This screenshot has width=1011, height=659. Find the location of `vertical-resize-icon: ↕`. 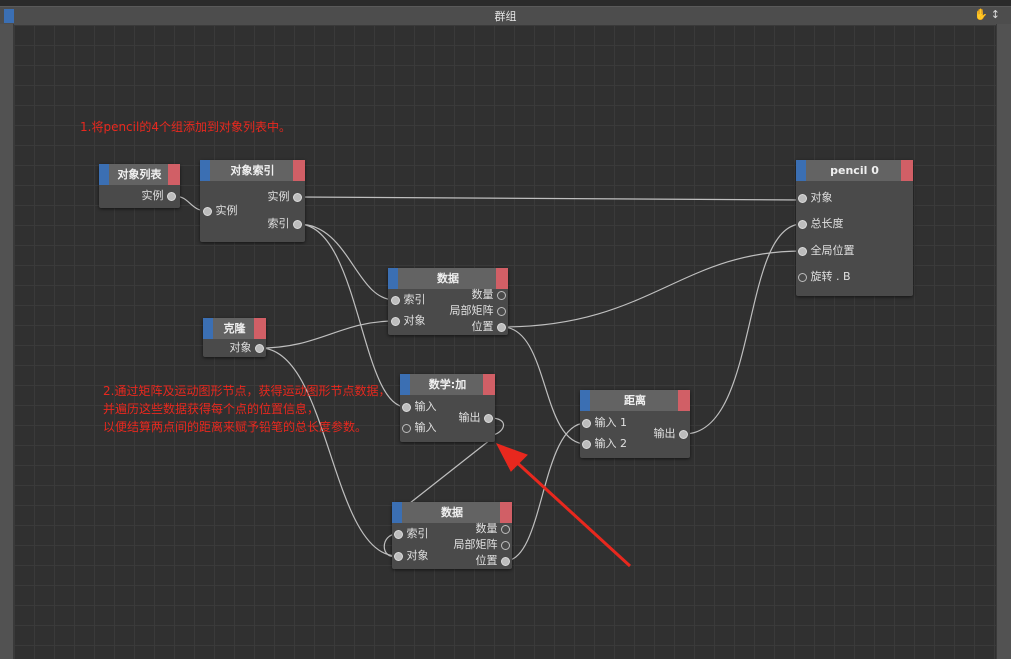

vertical-resize-icon: ↕ is located at coordinates (997, 14).